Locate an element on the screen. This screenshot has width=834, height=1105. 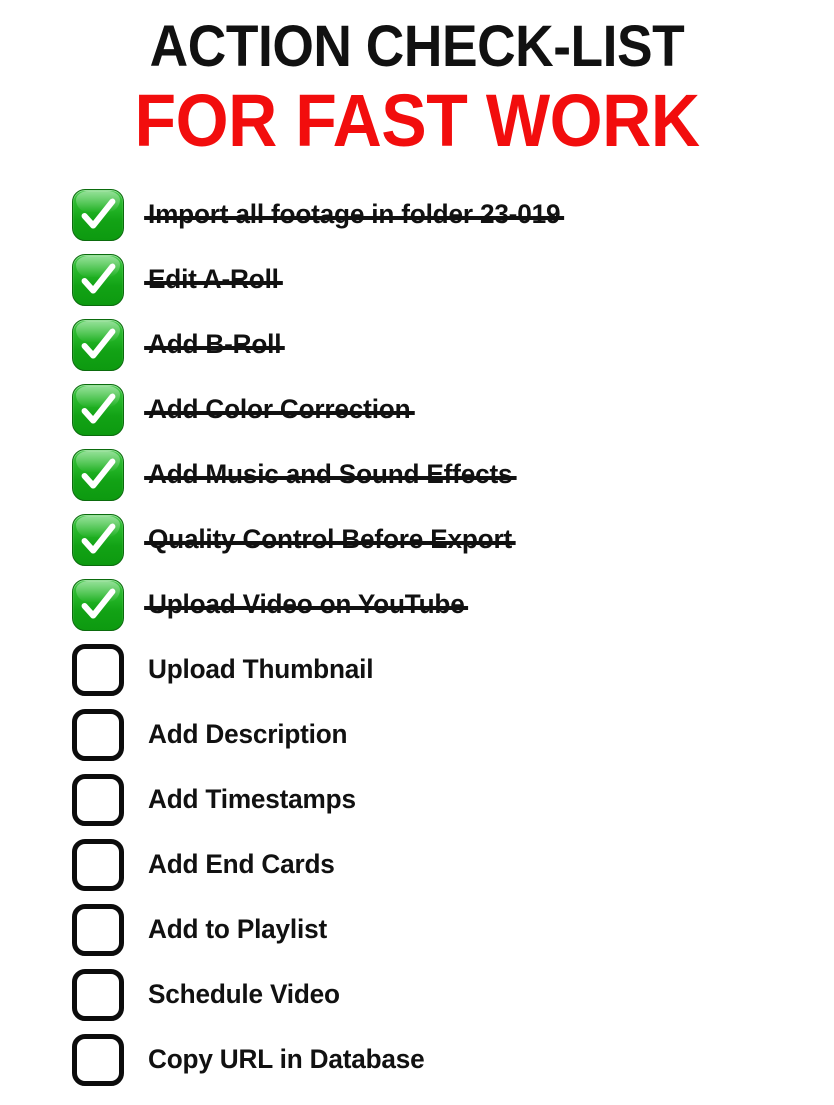
checklist-item-label: Copy URL in Database is located at coordinates (286, 1059).